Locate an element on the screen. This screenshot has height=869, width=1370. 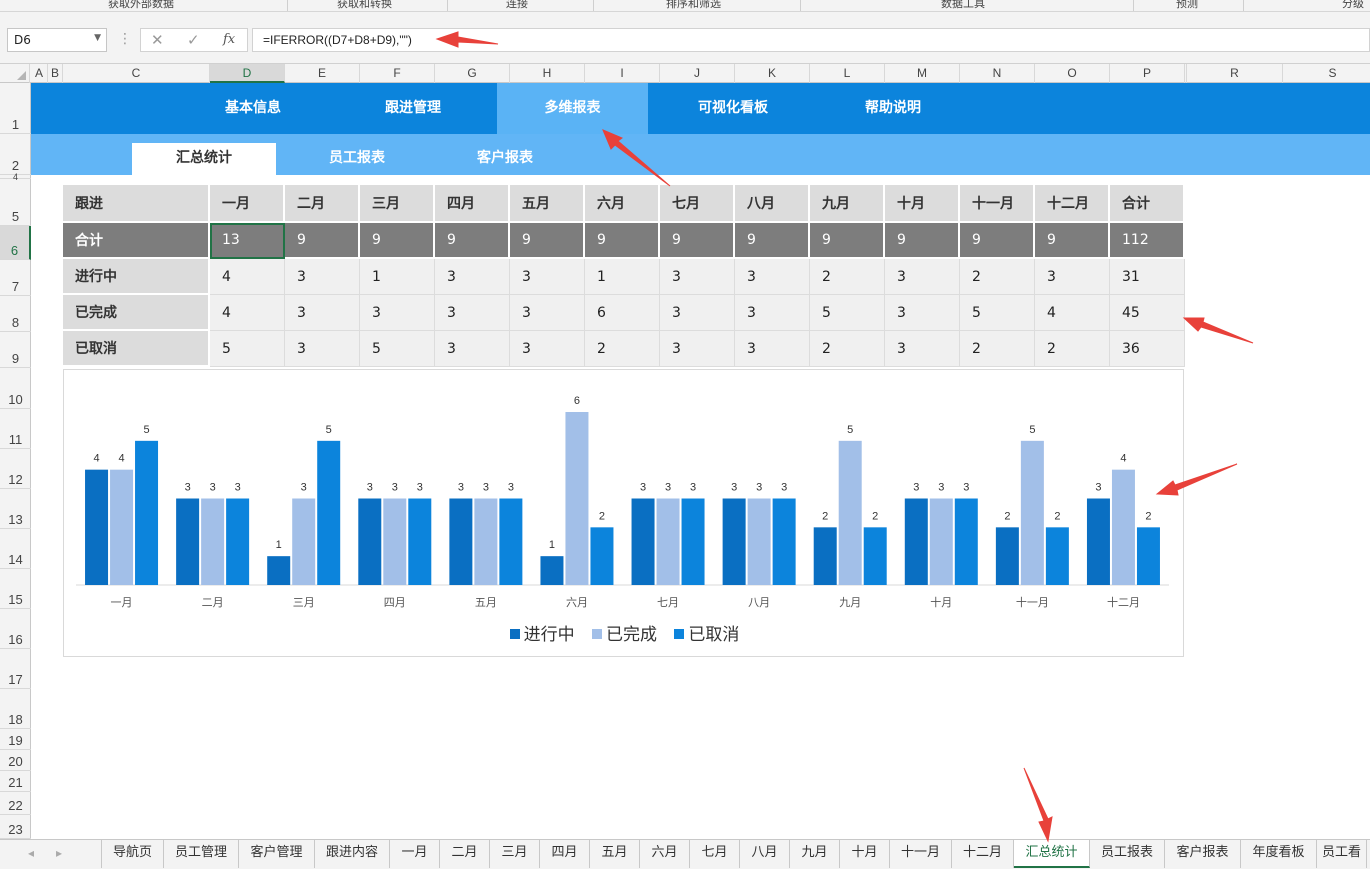
table-row-label: 已取消 is located at coordinates (136, 349).